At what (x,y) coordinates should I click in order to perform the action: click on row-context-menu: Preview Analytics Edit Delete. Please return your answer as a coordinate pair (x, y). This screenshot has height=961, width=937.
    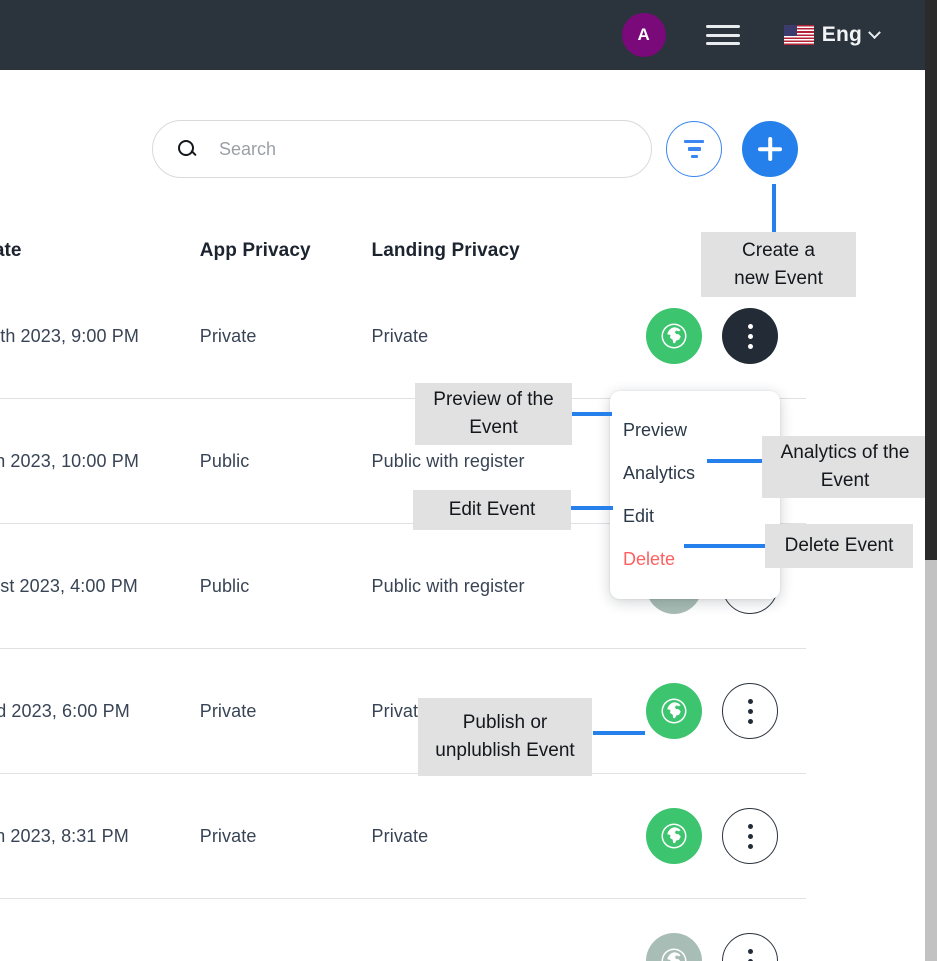
    Looking at the image, I should click on (695, 495).